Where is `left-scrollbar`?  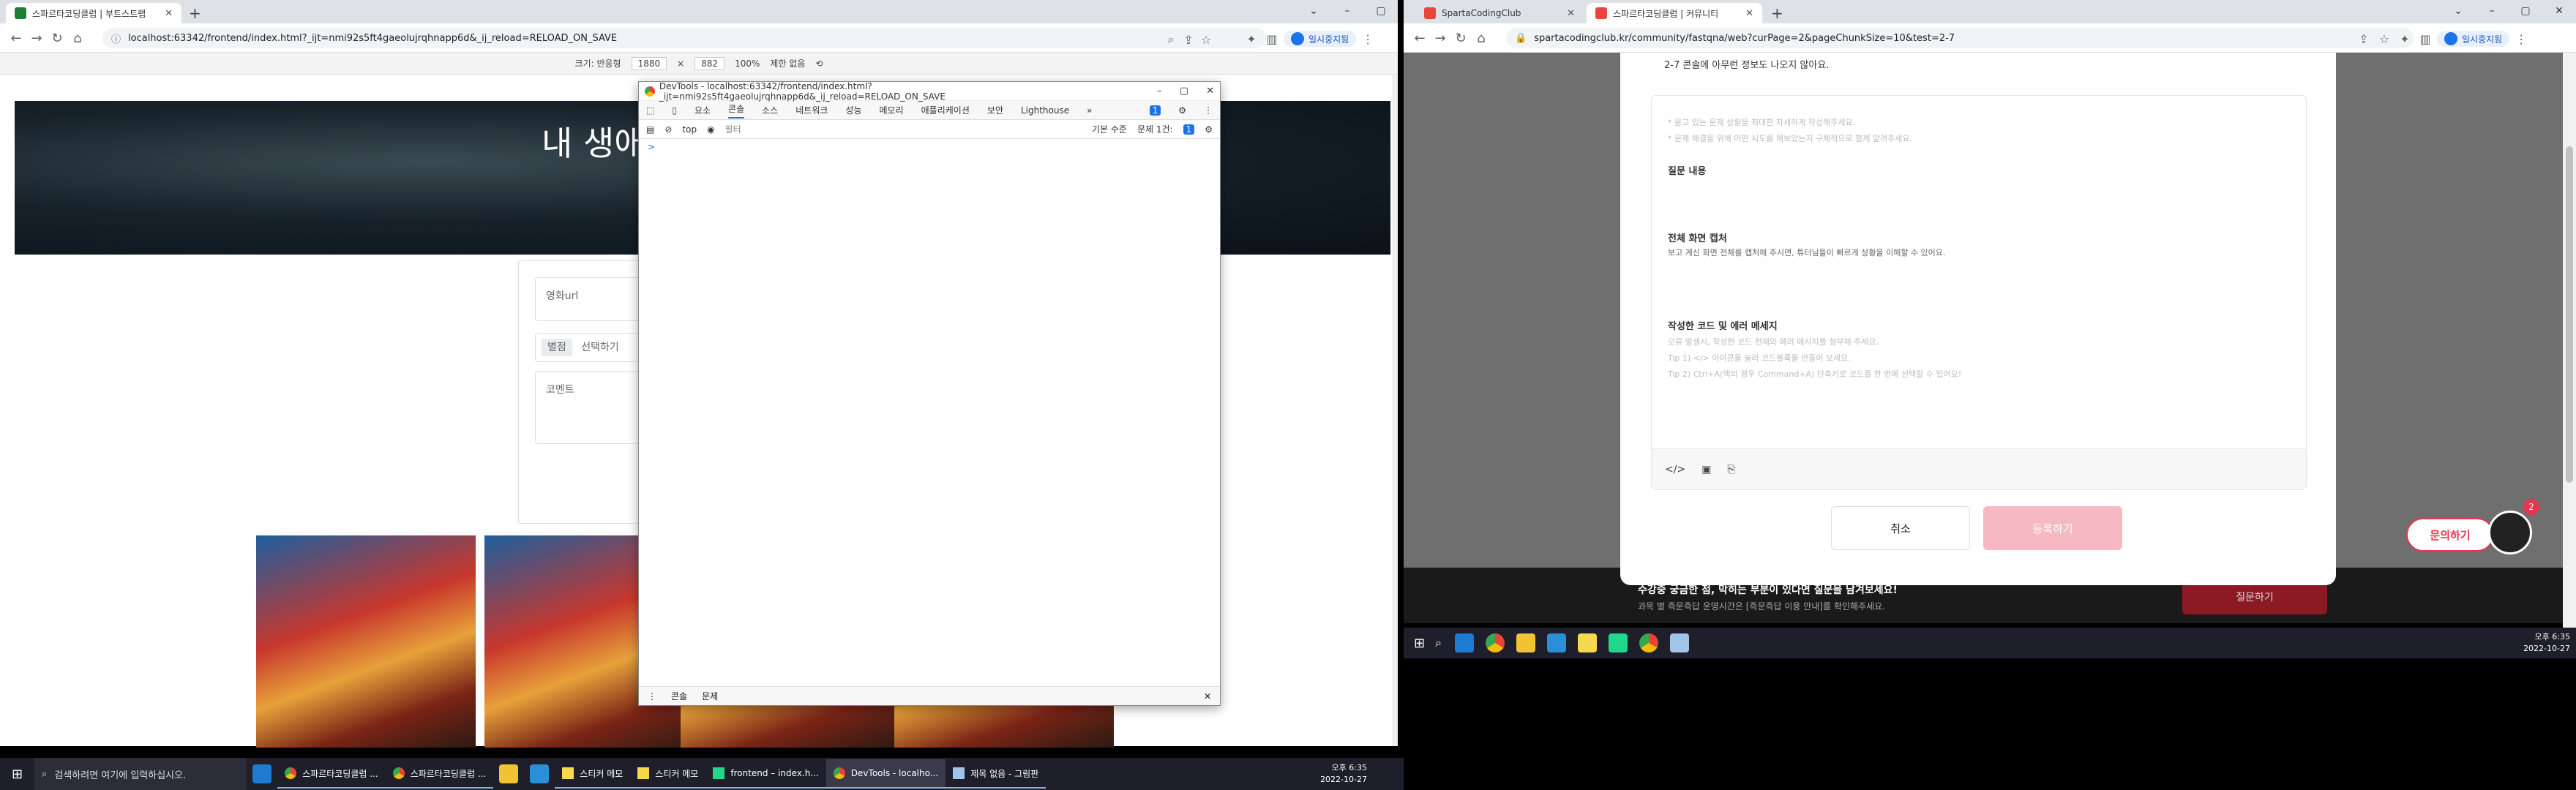
left-scrollbar is located at coordinates (1395, 410).